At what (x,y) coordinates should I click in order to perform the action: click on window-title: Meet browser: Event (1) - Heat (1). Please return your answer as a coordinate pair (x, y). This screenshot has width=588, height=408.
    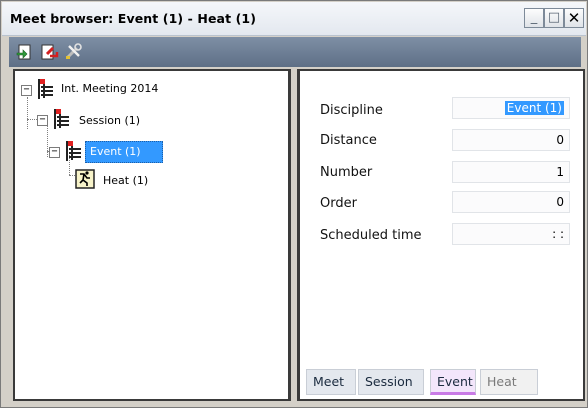
    Looking at the image, I should click on (133, 18).